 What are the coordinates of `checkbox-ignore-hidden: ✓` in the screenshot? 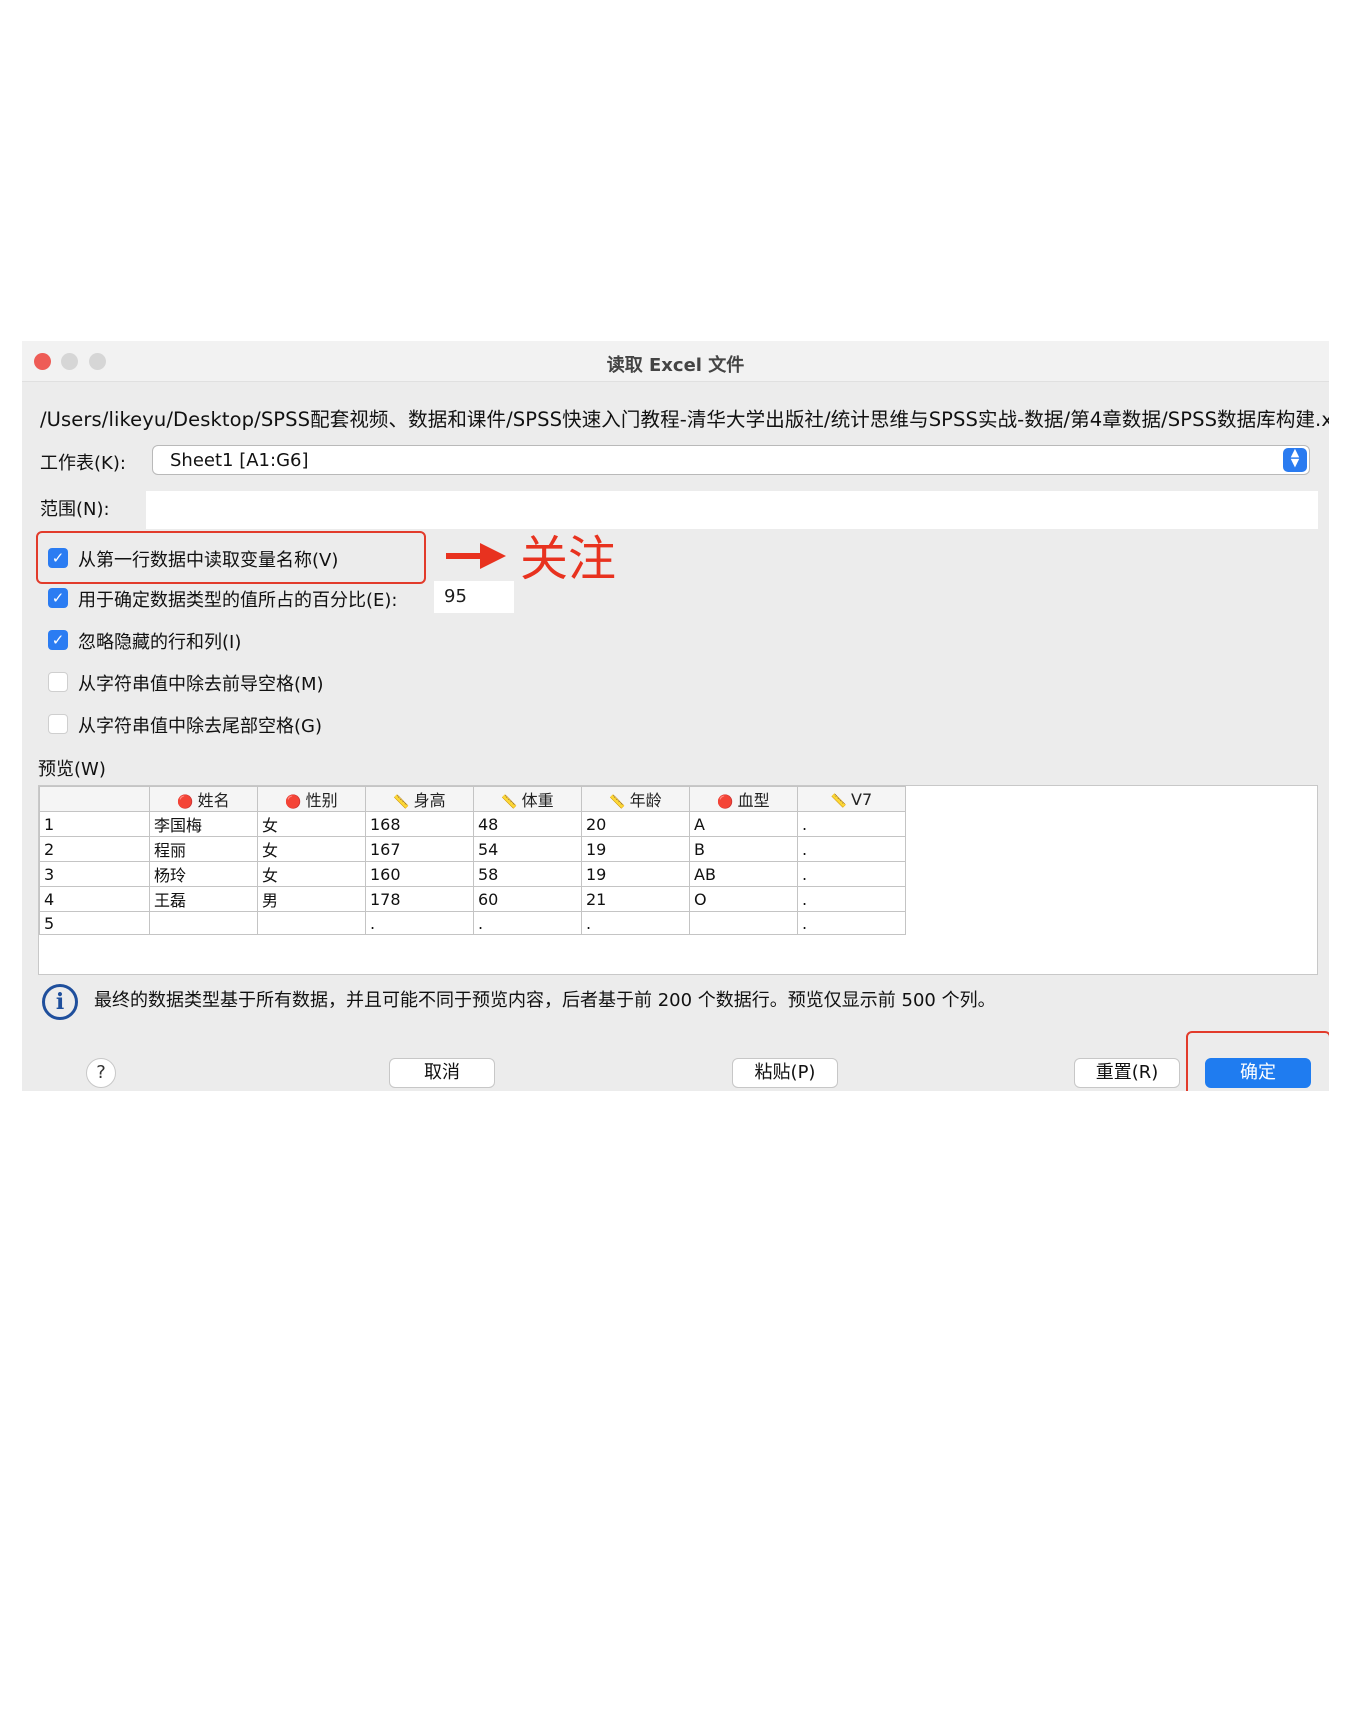 It's located at (58, 640).